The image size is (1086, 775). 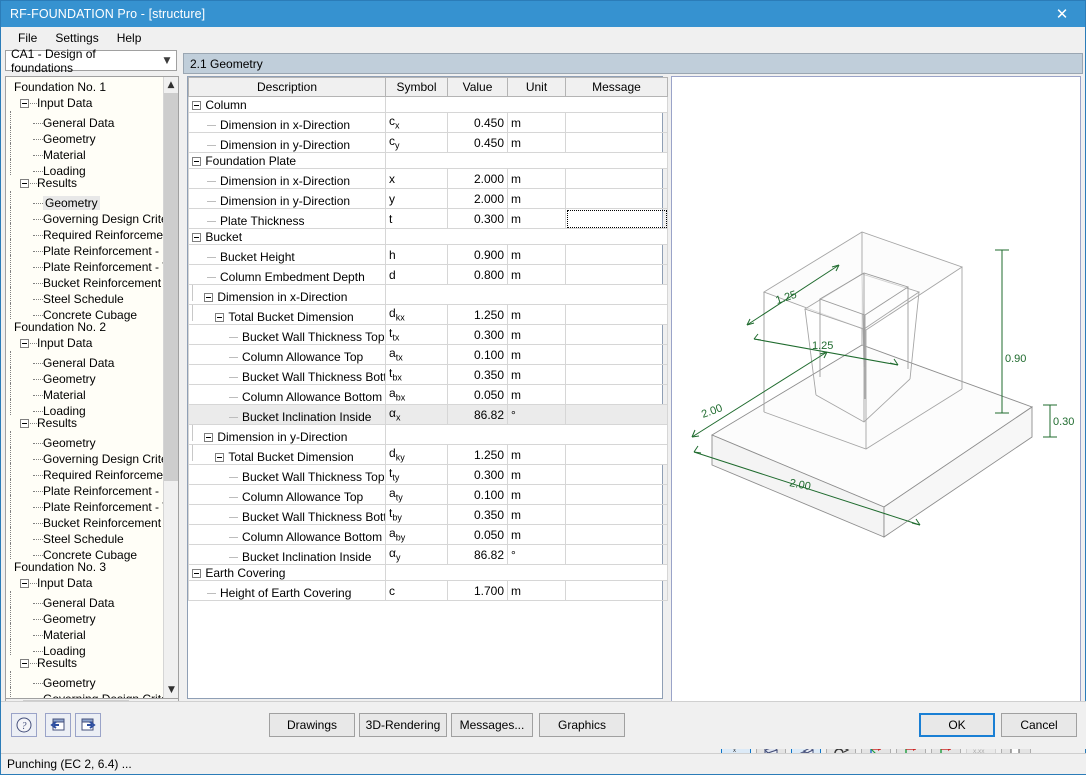 What do you see at coordinates (170, 387) in the screenshot?
I see `tree-vertical-scrollbar: ▲ ▼` at bounding box center [170, 387].